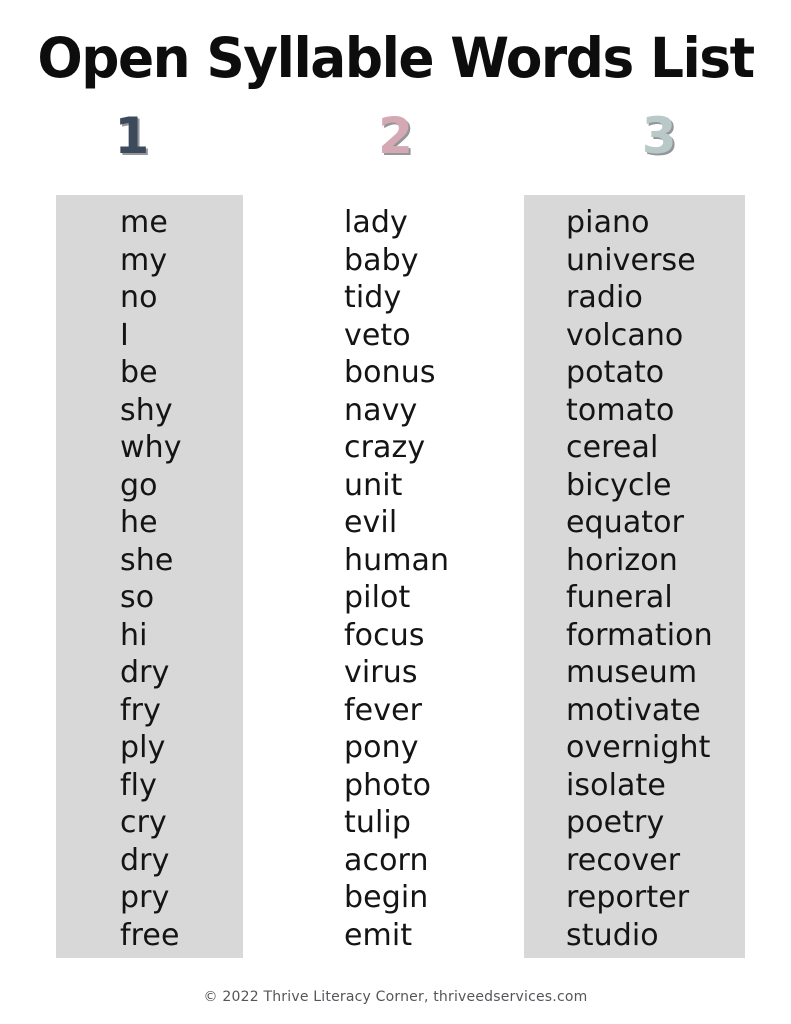  Describe the element at coordinates (140, 710) in the screenshot. I see `word-item: fry` at that location.